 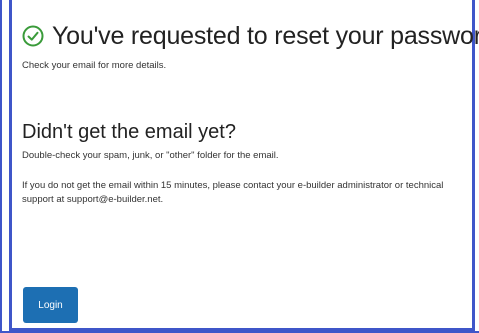 I want to click on window-edge, so click(x=1, y=166).